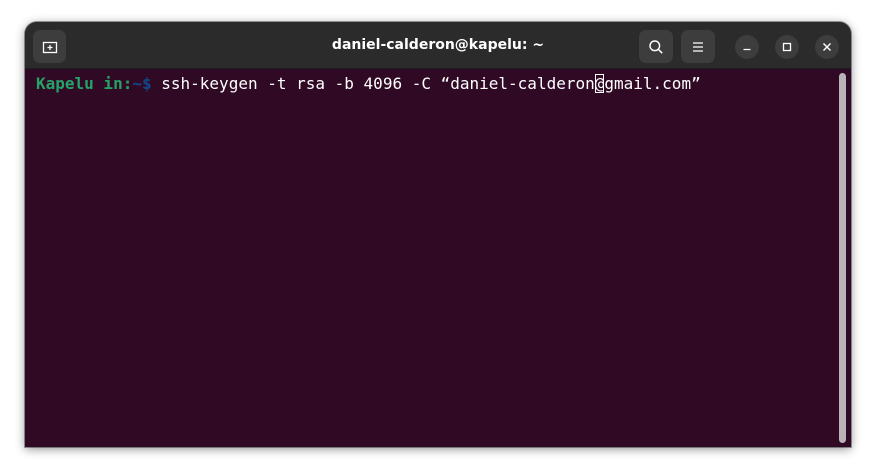 This screenshot has height=475, width=876. Describe the element at coordinates (137, 83) in the screenshot. I see `prompt-directory: ~` at that location.